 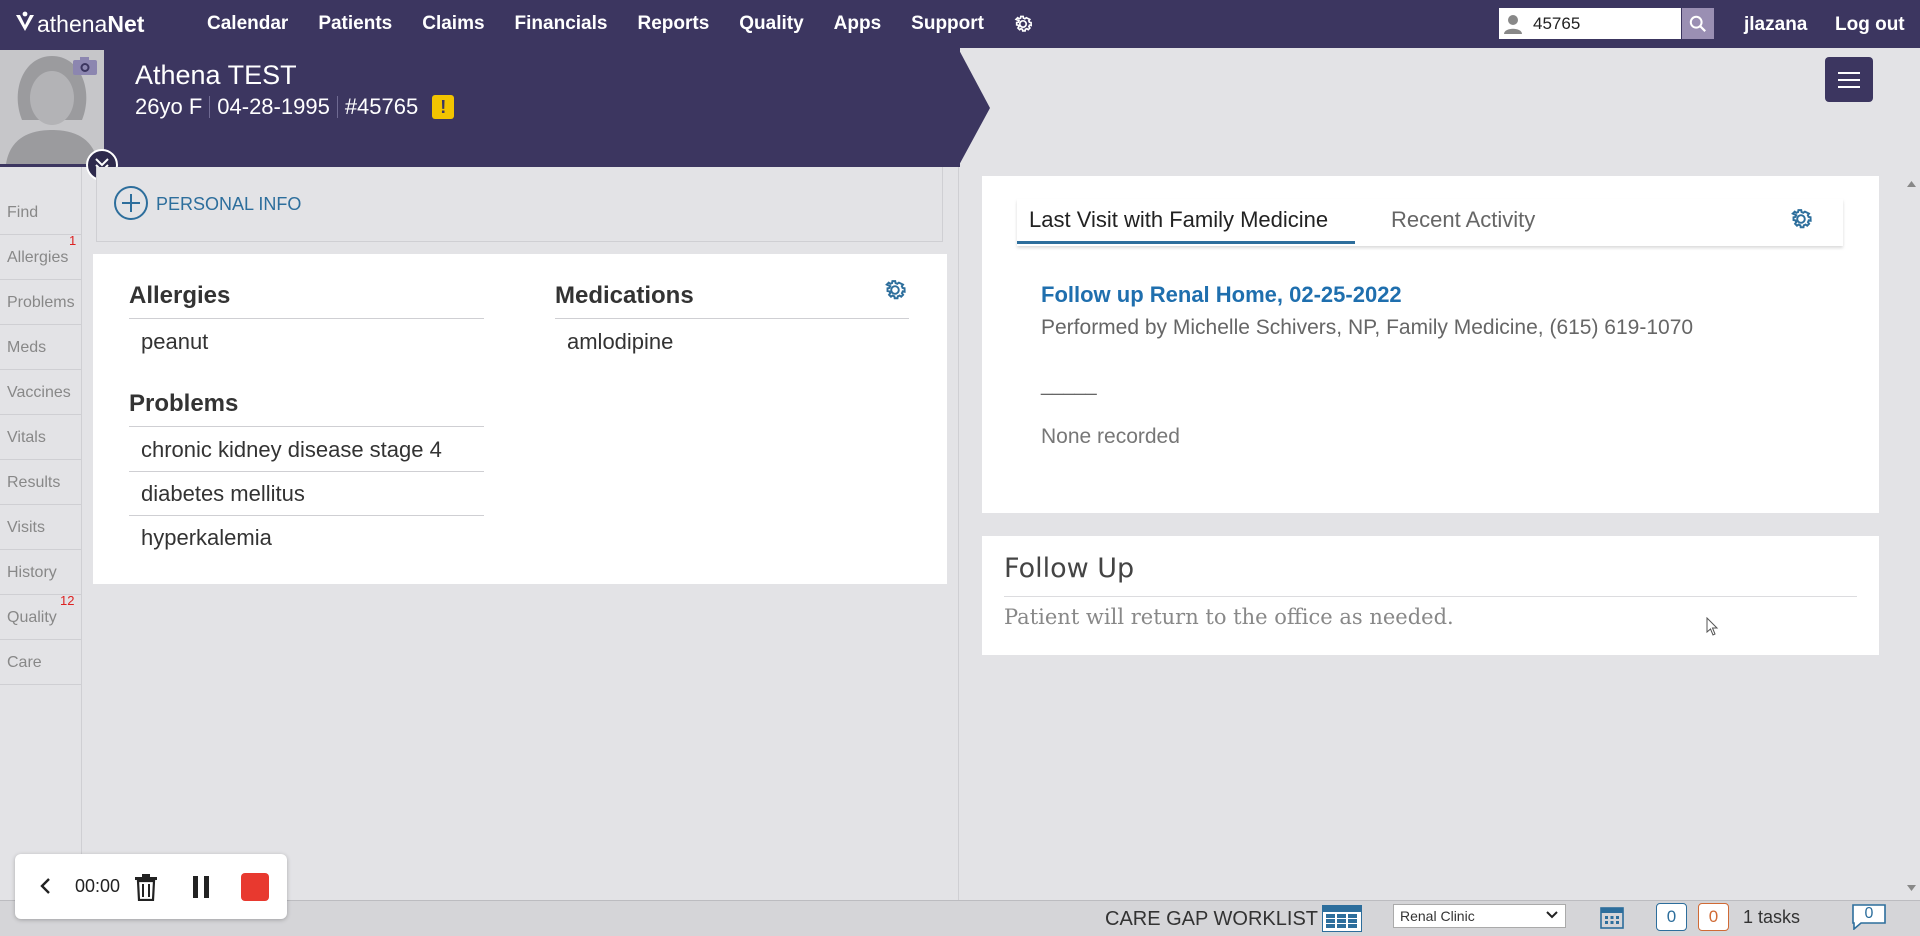 I want to click on sidebar-item-vaccines: Vaccines, so click(x=40, y=393).